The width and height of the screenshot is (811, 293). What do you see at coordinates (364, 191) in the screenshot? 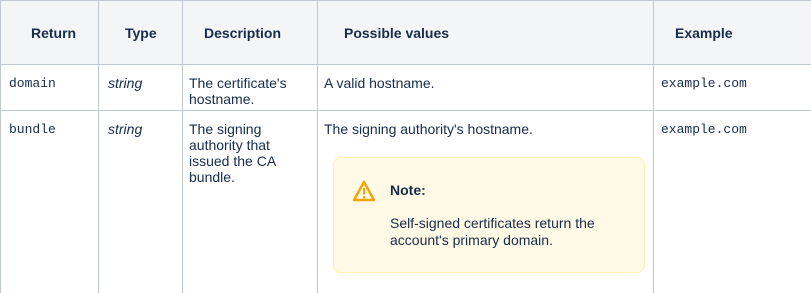
I see `warning-icon` at bounding box center [364, 191].